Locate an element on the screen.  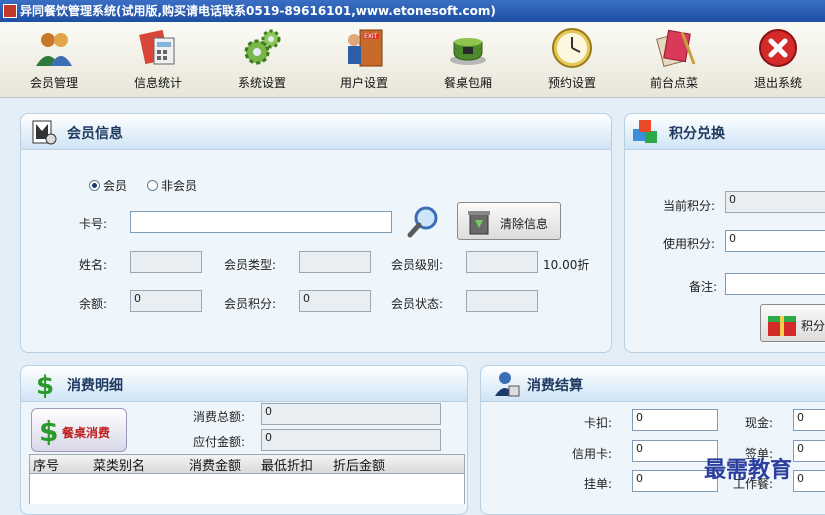
tables-rooms-button: 餐桌包厢 is located at coordinates (468, 60).